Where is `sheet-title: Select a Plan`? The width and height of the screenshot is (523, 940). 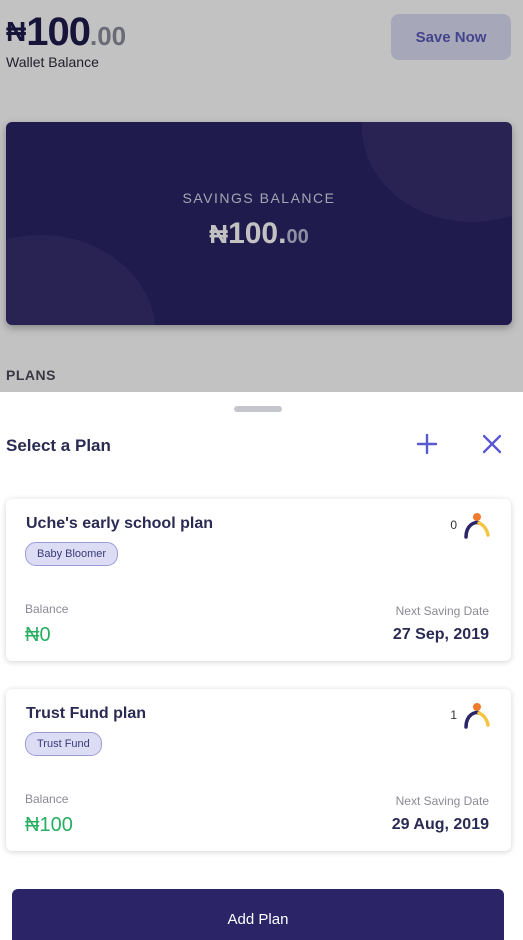 sheet-title: Select a Plan is located at coordinates (58, 445).